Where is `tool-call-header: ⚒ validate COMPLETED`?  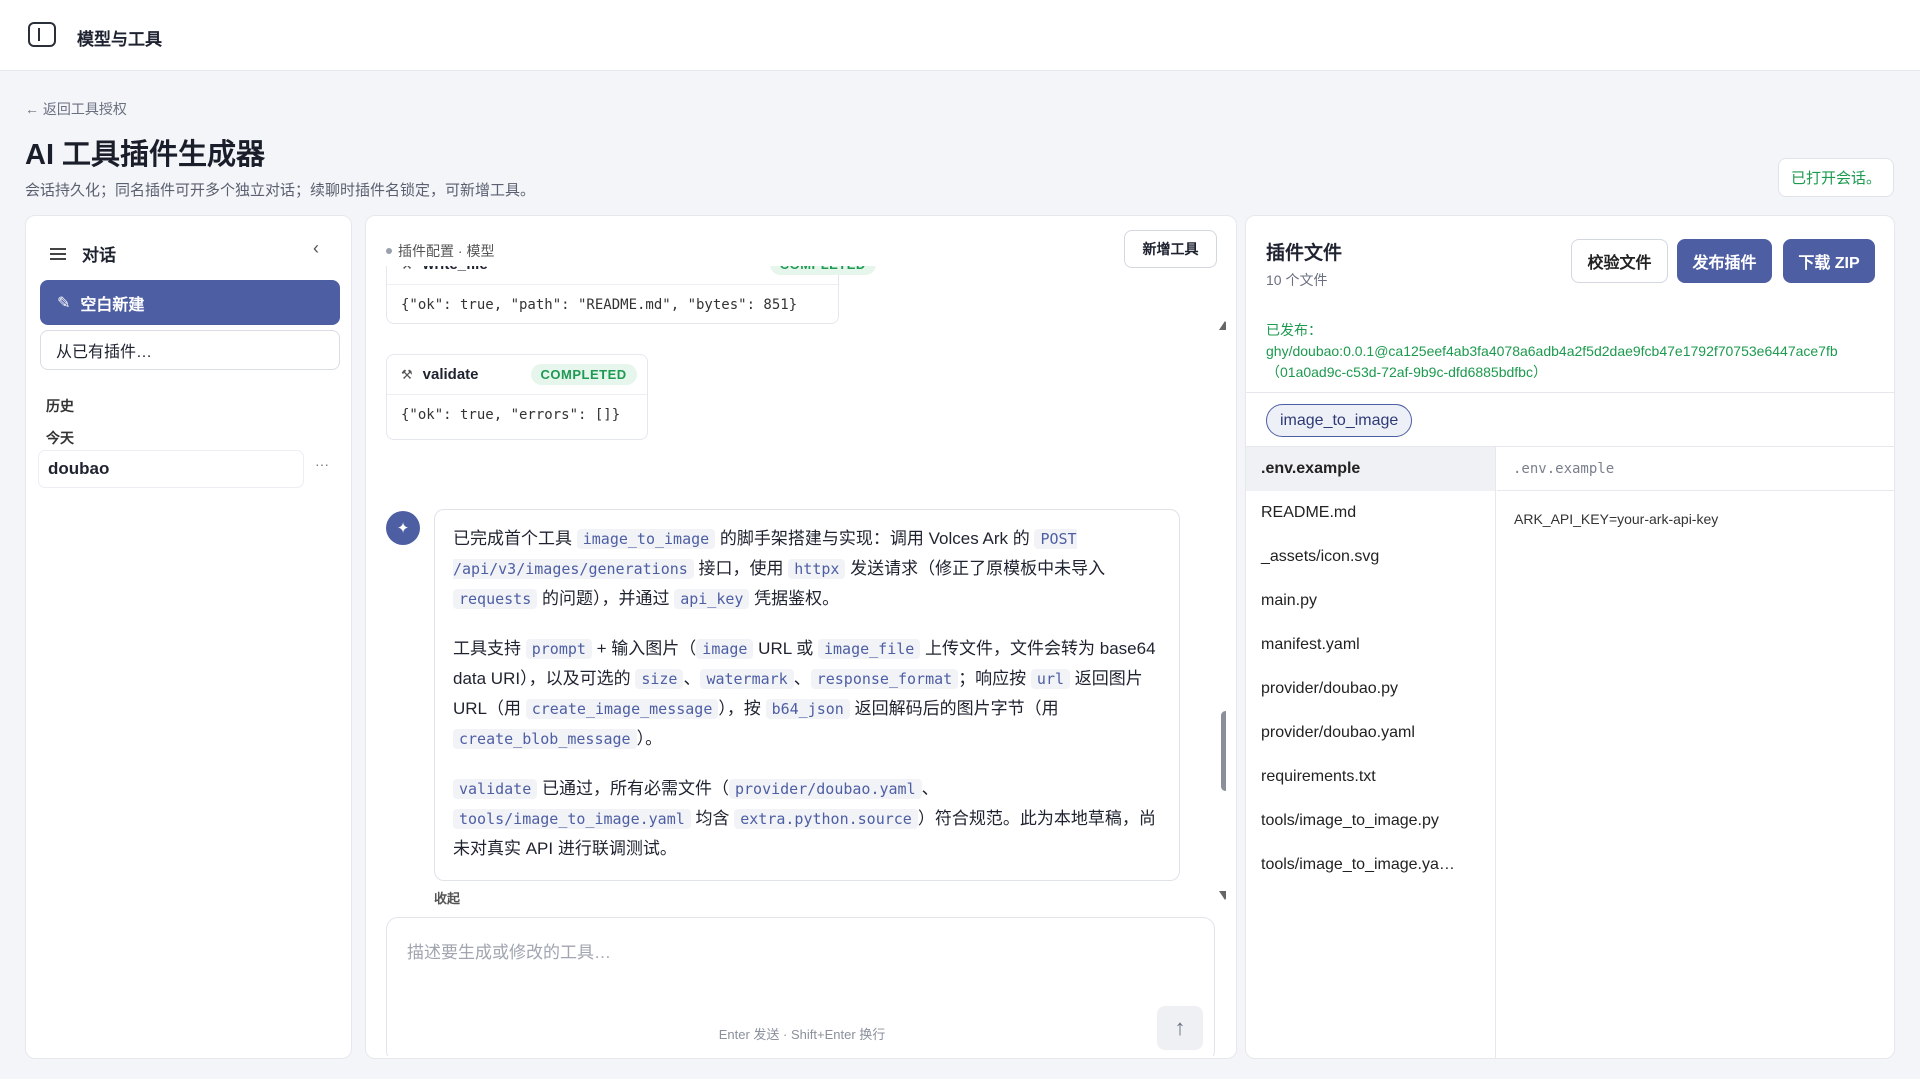 tool-call-header: ⚒ validate COMPLETED is located at coordinates (517, 375).